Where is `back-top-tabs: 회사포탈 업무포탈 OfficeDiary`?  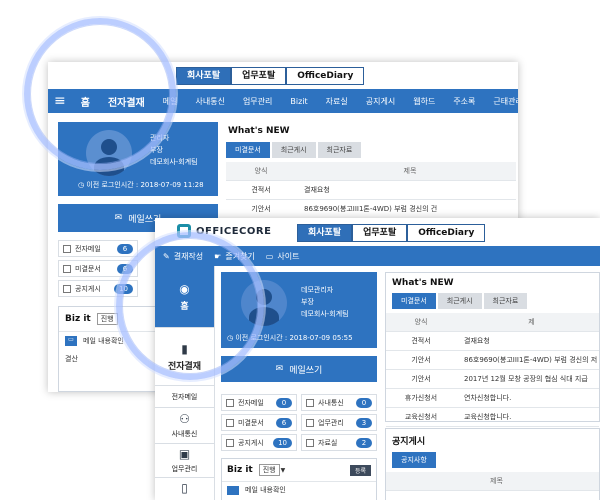
back-top-tabs: 회사포탈 업무포탈 OfficeDiary is located at coordinates (270, 76).